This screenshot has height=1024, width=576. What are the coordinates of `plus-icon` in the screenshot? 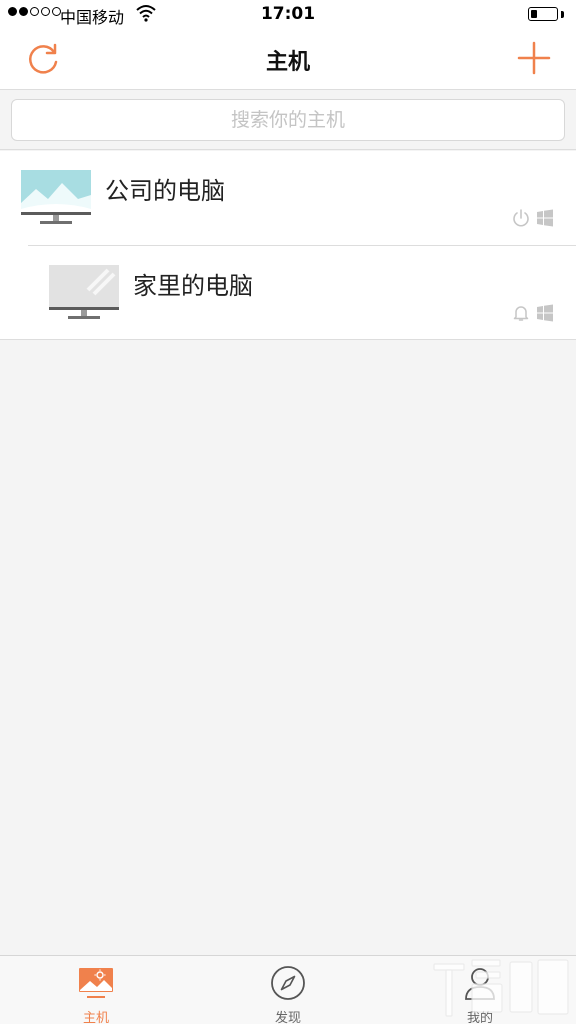 It's located at (534, 58).